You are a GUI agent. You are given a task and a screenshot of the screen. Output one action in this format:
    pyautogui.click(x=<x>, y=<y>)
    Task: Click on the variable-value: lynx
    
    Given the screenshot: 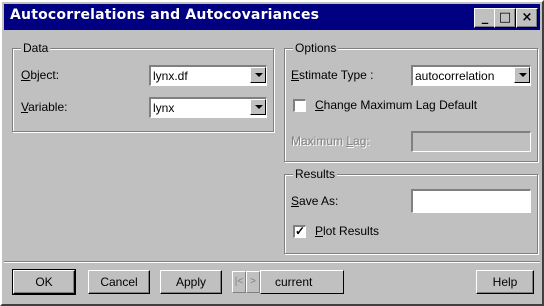 What is the action you would take?
    pyautogui.click(x=164, y=108)
    